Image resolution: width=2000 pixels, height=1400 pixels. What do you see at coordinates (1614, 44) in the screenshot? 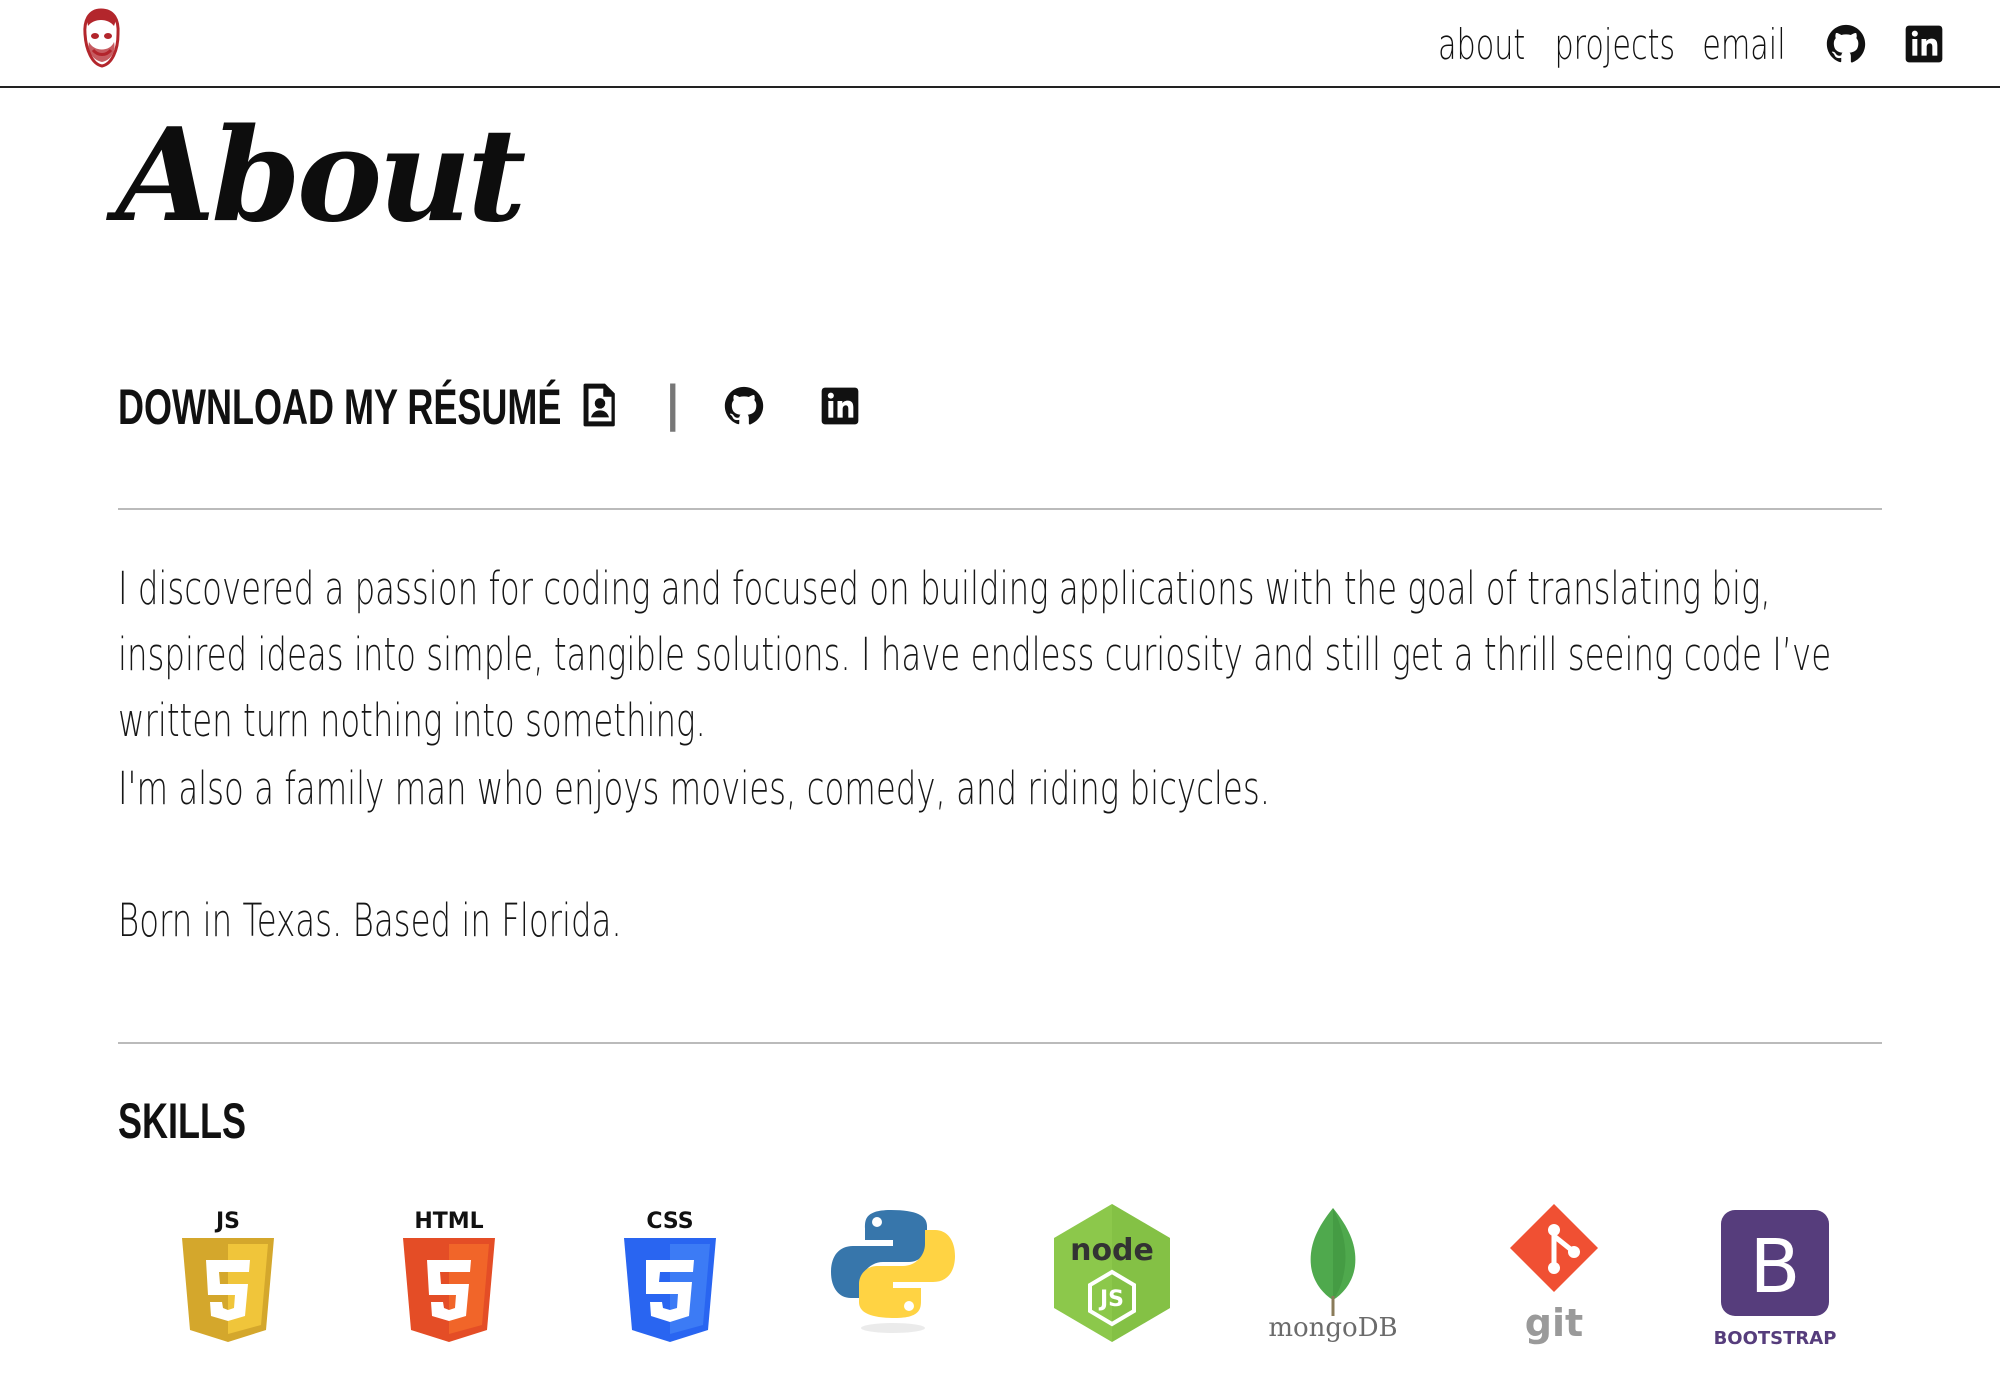
I see `nav-link-projects: projects` at bounding box center [1614, 44].